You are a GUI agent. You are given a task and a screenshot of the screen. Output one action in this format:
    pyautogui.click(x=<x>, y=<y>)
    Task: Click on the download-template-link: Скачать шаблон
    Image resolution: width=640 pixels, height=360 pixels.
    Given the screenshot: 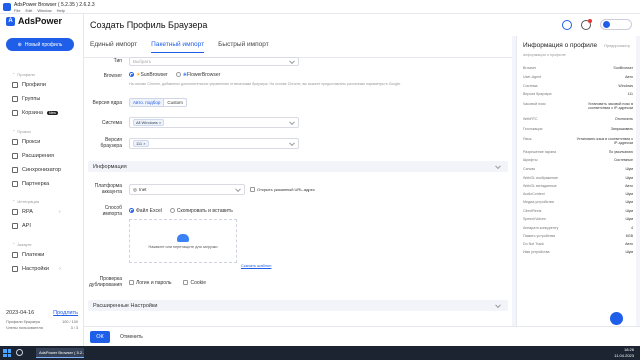 What is the action you would take?
    pyautogui.click(x=256, y=265)
    